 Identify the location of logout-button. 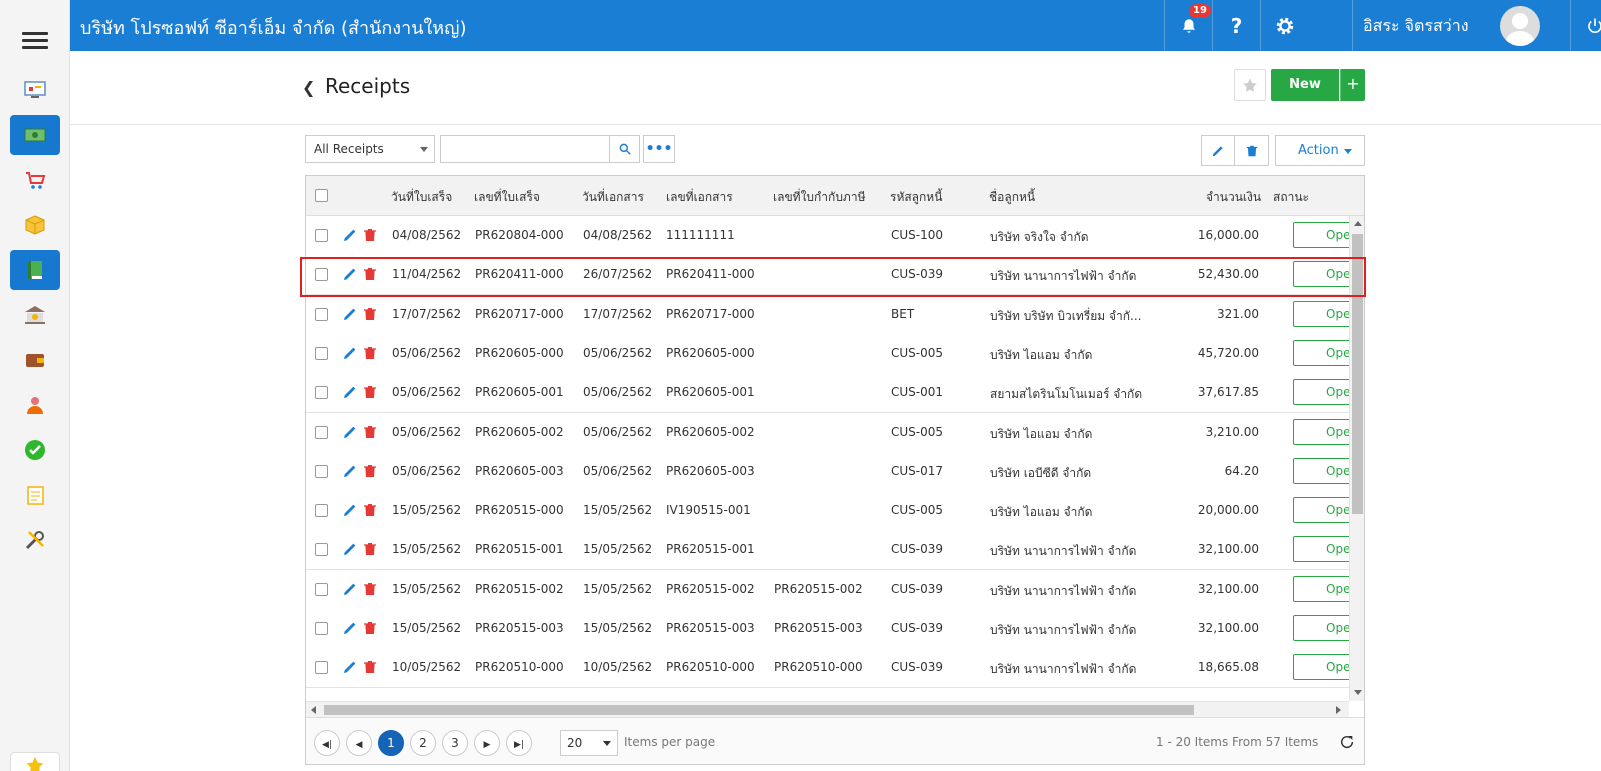
(1585, 25).